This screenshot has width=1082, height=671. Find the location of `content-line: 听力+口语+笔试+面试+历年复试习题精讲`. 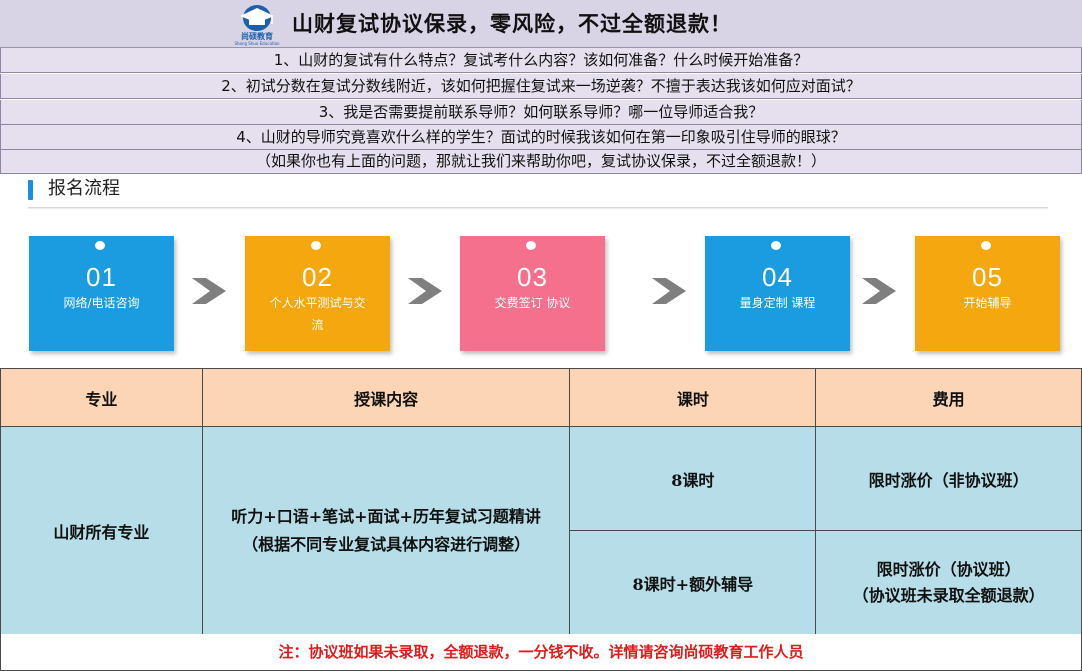

content-line: 听力+口语+笔试+面试+历年复试习题精讲 is located at coordinates (386, 516).